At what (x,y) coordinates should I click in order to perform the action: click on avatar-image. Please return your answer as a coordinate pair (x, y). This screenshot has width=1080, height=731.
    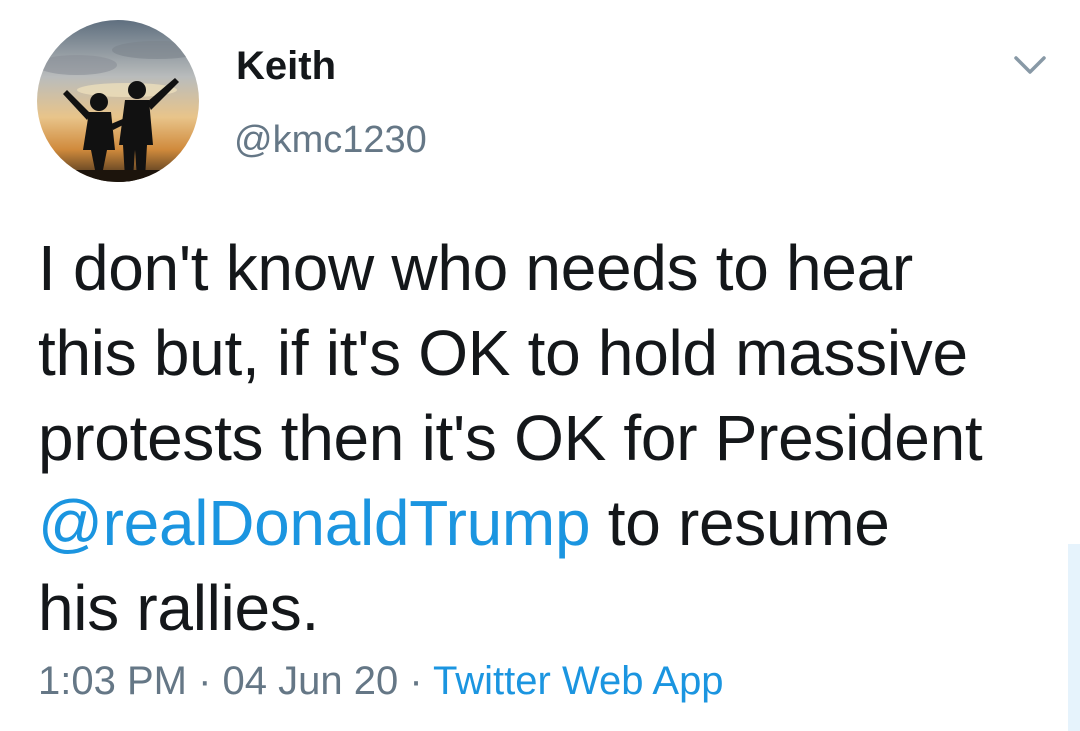
    Looking at the image, I should click on (118, 101).